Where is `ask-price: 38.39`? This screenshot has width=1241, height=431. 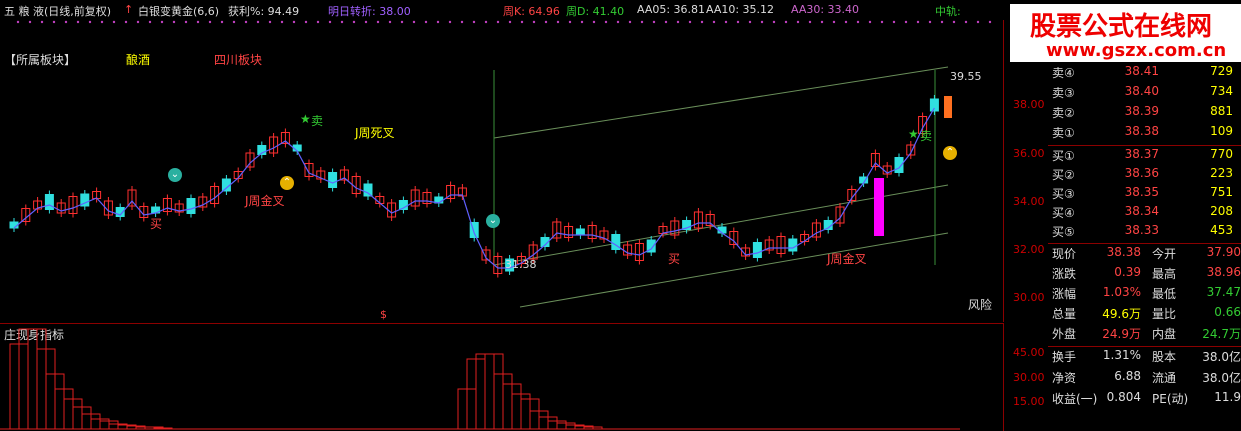 ask-price: 38.39 is located at coordinates (1141, 111).